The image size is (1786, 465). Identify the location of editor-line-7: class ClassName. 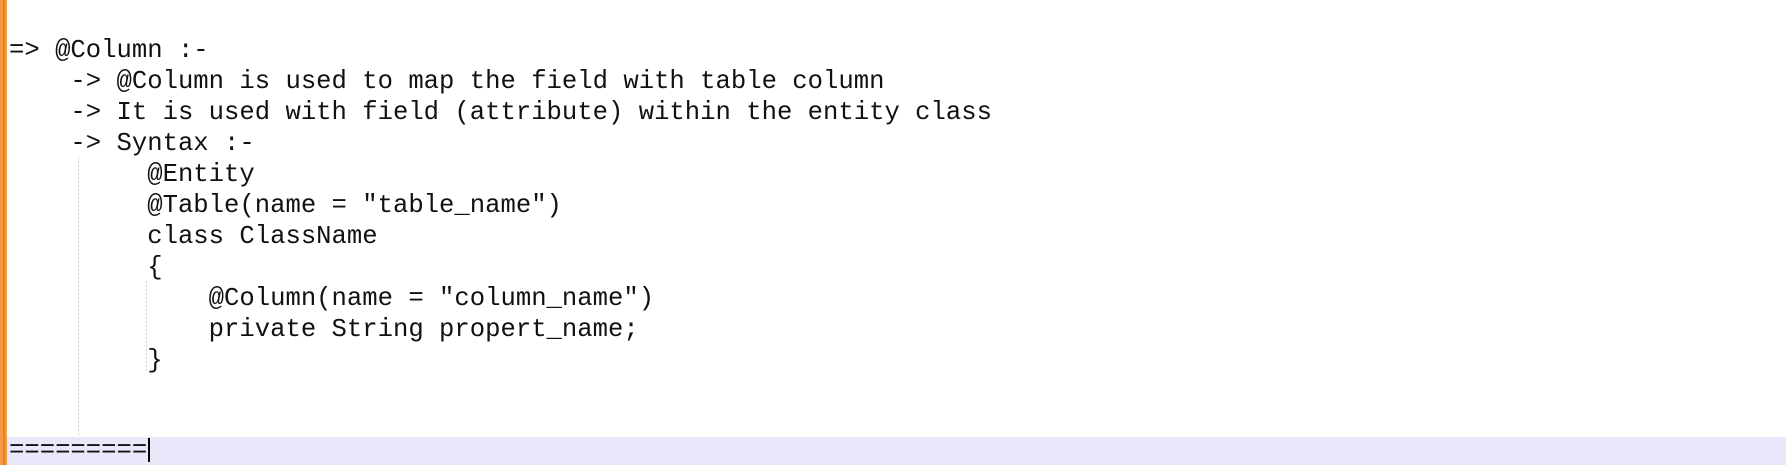
(193, 236).